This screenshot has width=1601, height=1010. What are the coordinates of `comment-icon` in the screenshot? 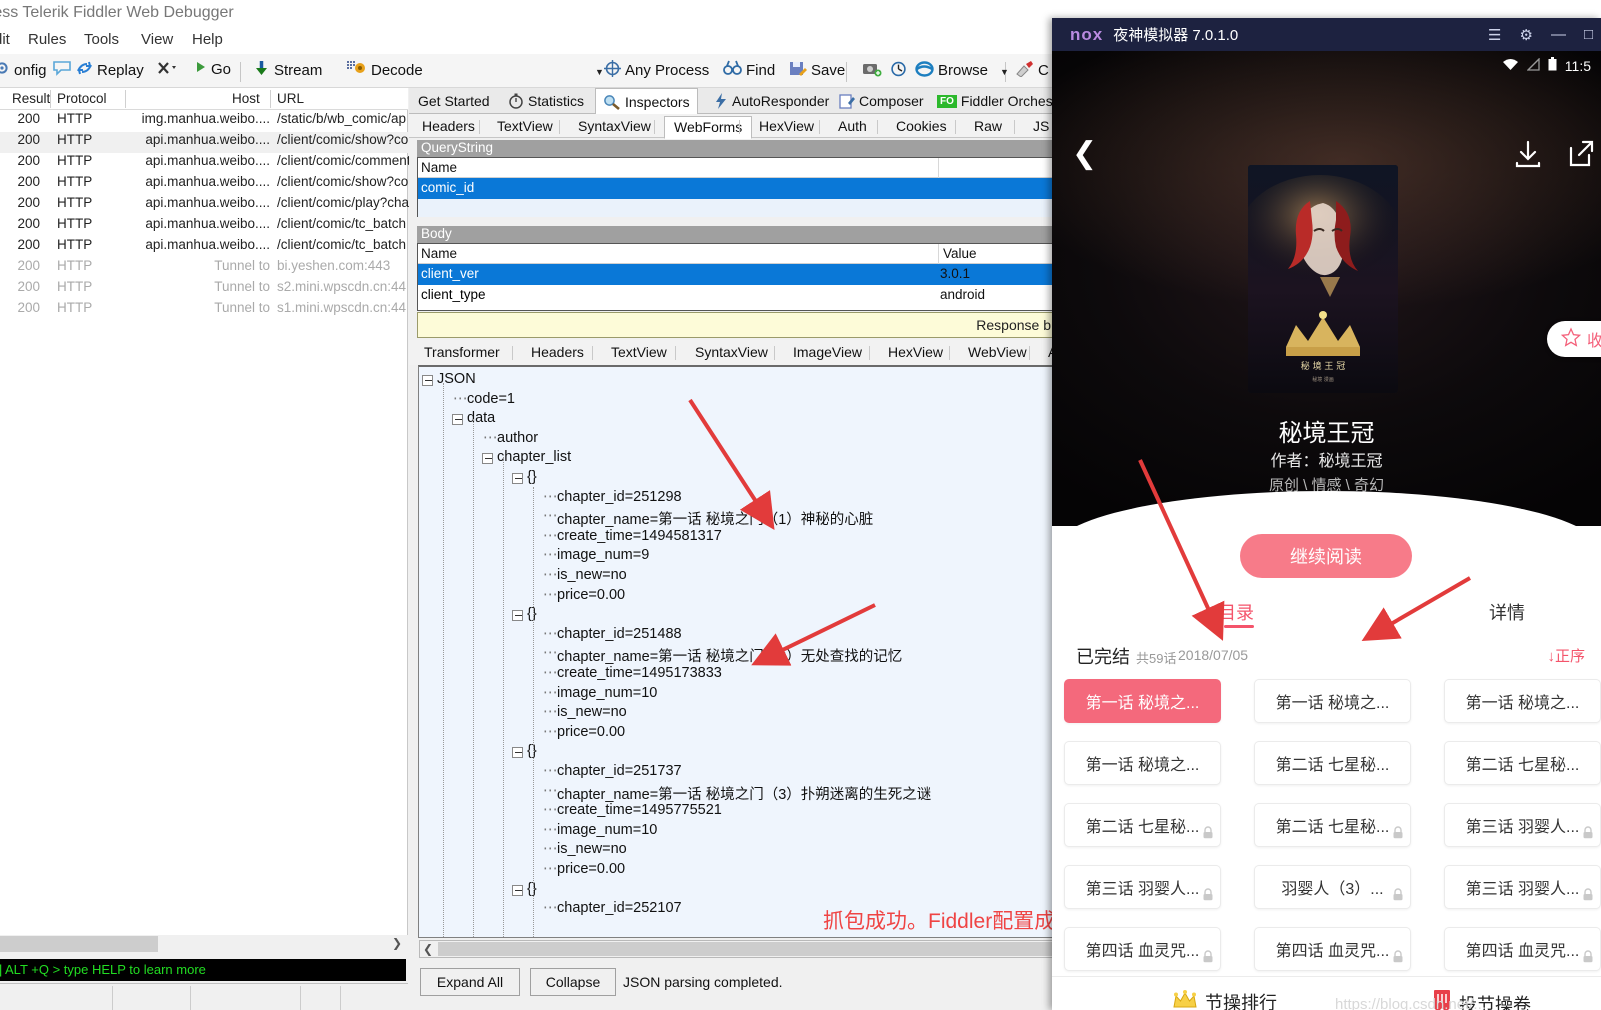 It's located at (64, 70).